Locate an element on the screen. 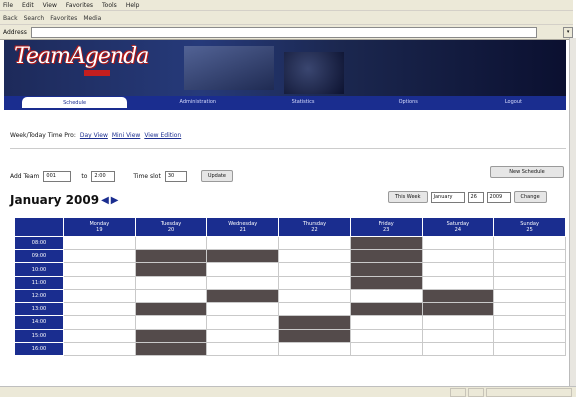 Image resolution: width=576 pixels, height=397 pixels. day-select: 26 is located at coordinates (475, 197).